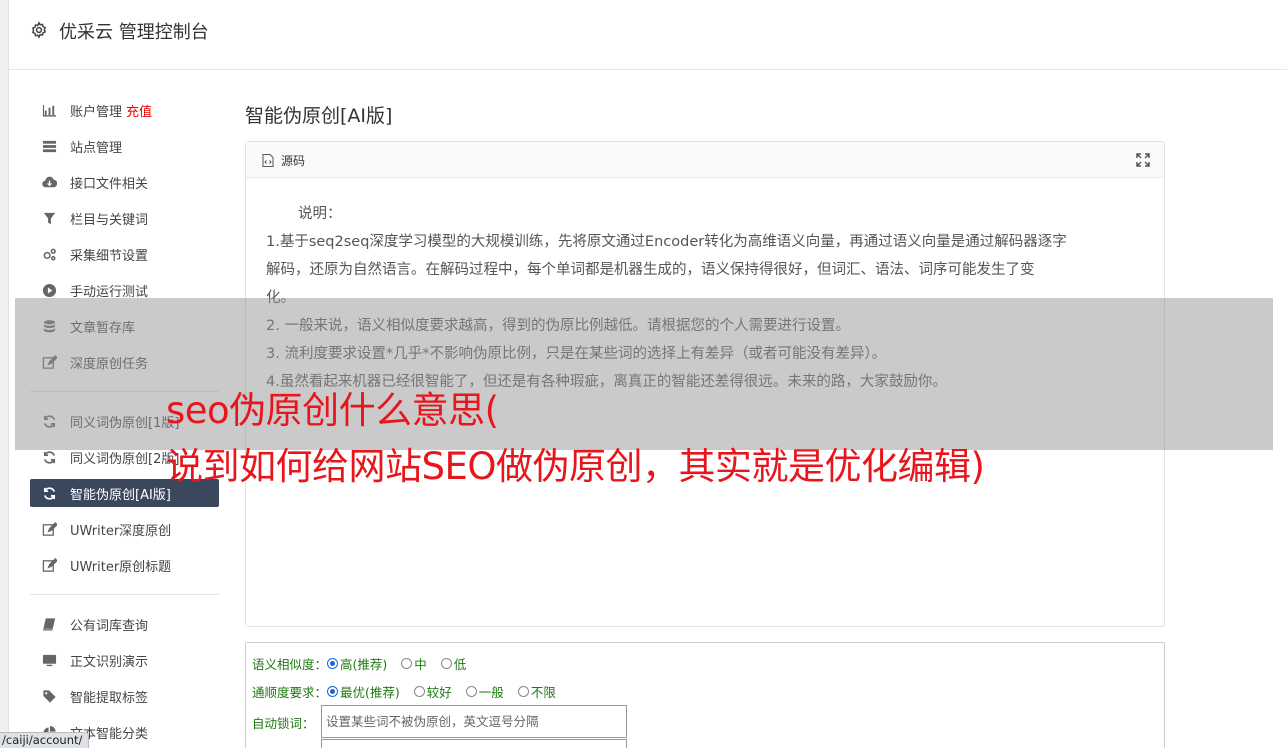 The height and width of the screenshot is (748, 1287). What do you see at coordinates (268, 160) in the screenshot?
I see `code-file-icon` at bounding box center [268, 160].